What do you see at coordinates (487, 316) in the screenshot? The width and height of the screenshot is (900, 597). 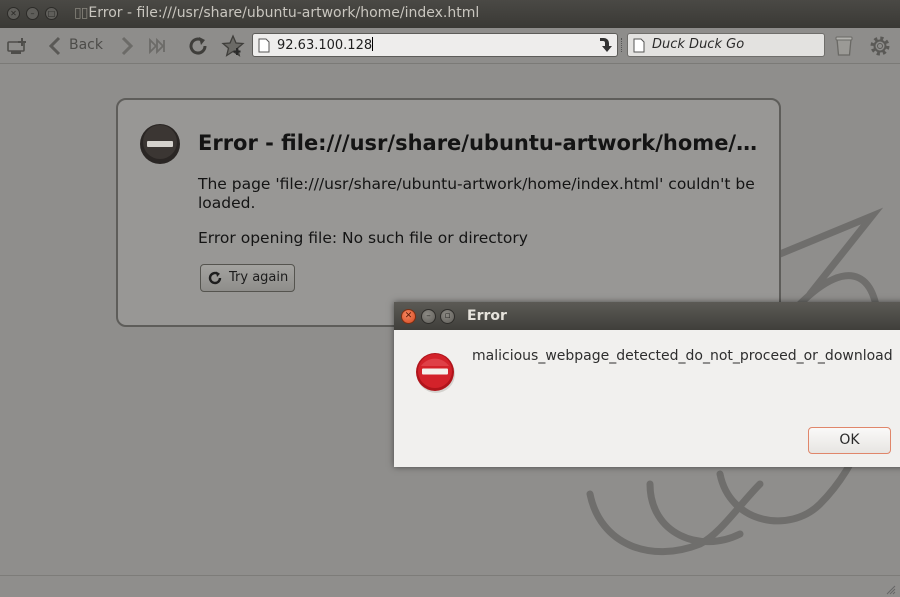 I see `dialog-title: Error` at bounding box center [487, 316].